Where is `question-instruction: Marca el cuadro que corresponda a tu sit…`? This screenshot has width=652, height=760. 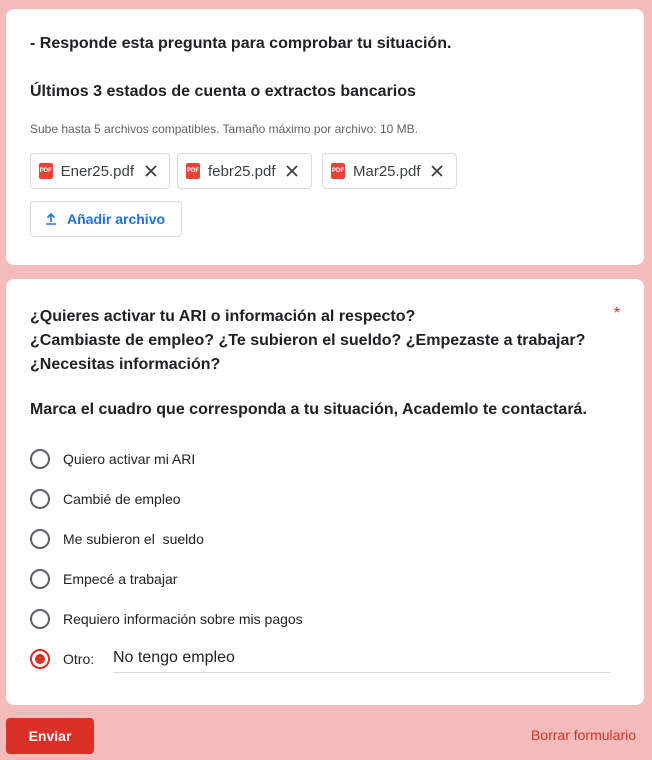
question-instruction: Marca el cuadro que corresponda a tu sit… is located at coordinates (308, 409).